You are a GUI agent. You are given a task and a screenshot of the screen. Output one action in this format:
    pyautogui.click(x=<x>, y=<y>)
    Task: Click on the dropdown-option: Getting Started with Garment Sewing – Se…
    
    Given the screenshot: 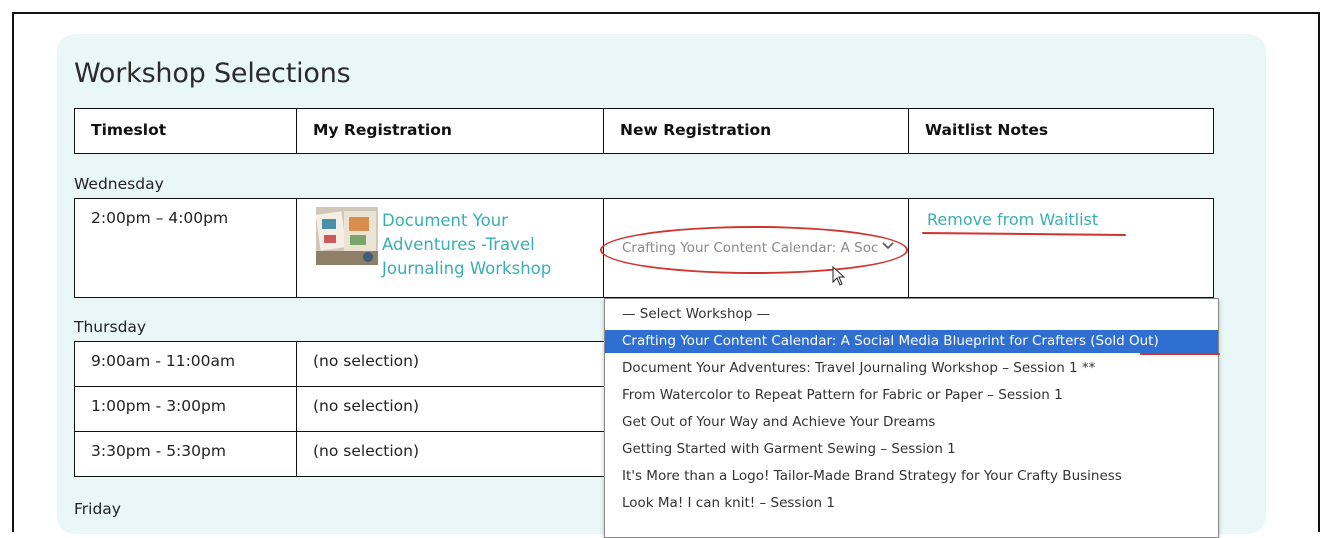 What is the action you would take?
    pyautogui.click(x=911, y=449)
    